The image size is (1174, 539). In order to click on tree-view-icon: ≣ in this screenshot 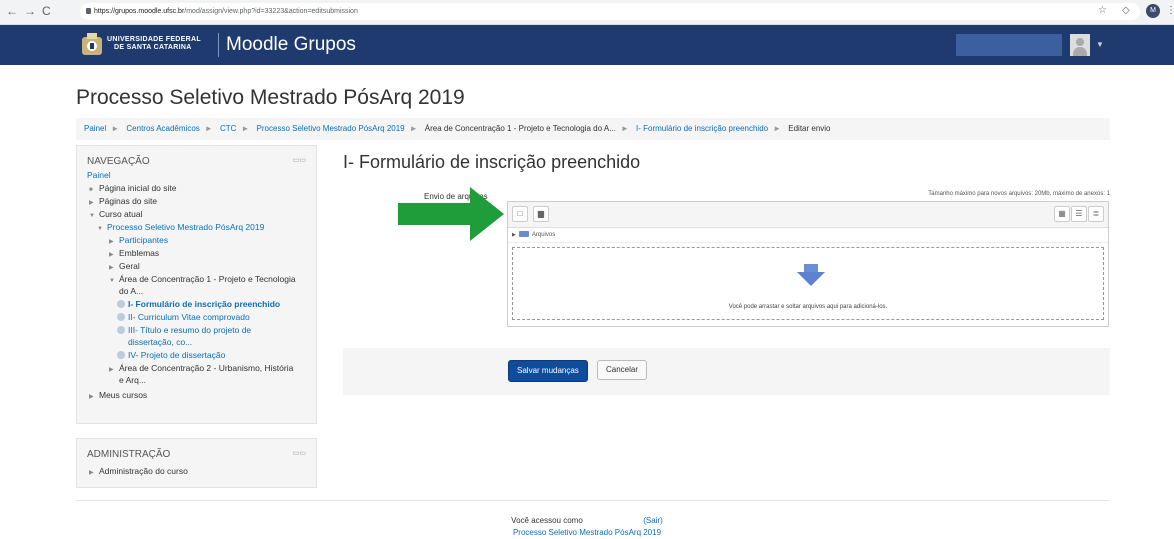, I will do `click(1096, 214)`.